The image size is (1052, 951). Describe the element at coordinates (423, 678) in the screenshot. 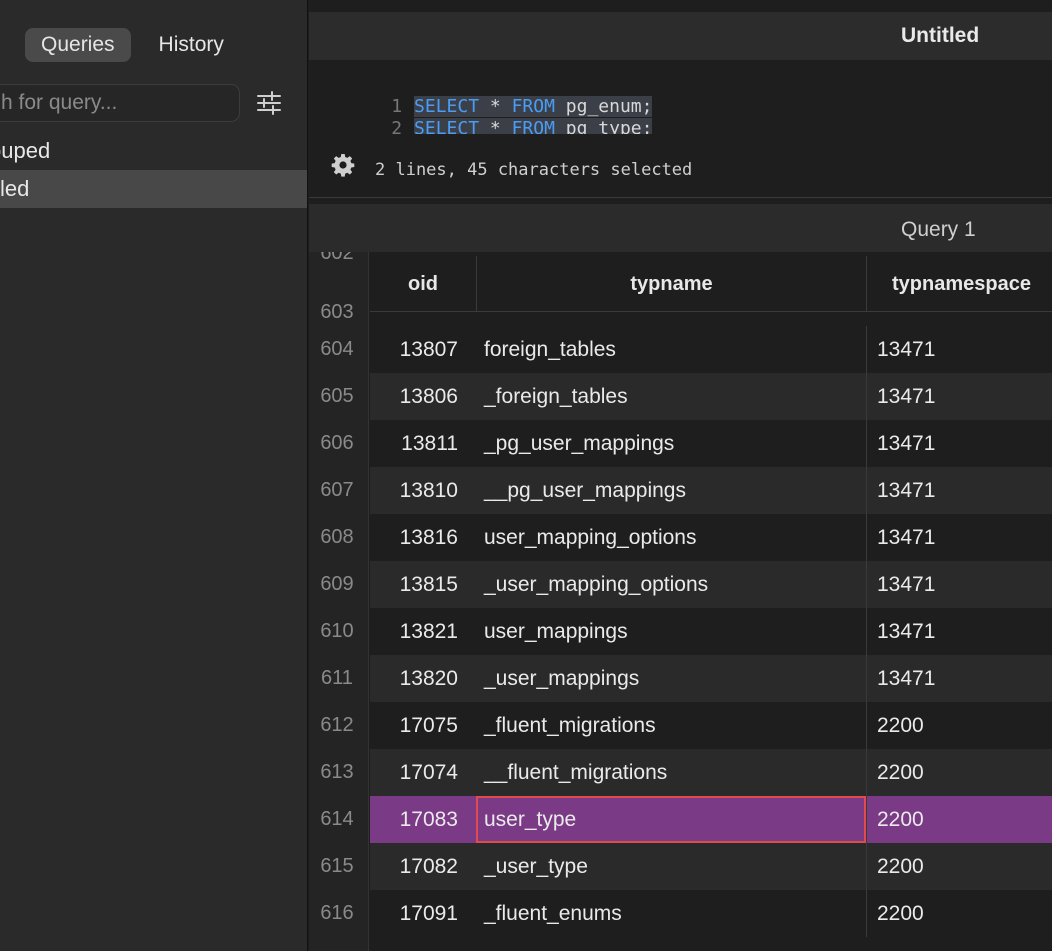

I see `cell-oid: 13820` at that location.